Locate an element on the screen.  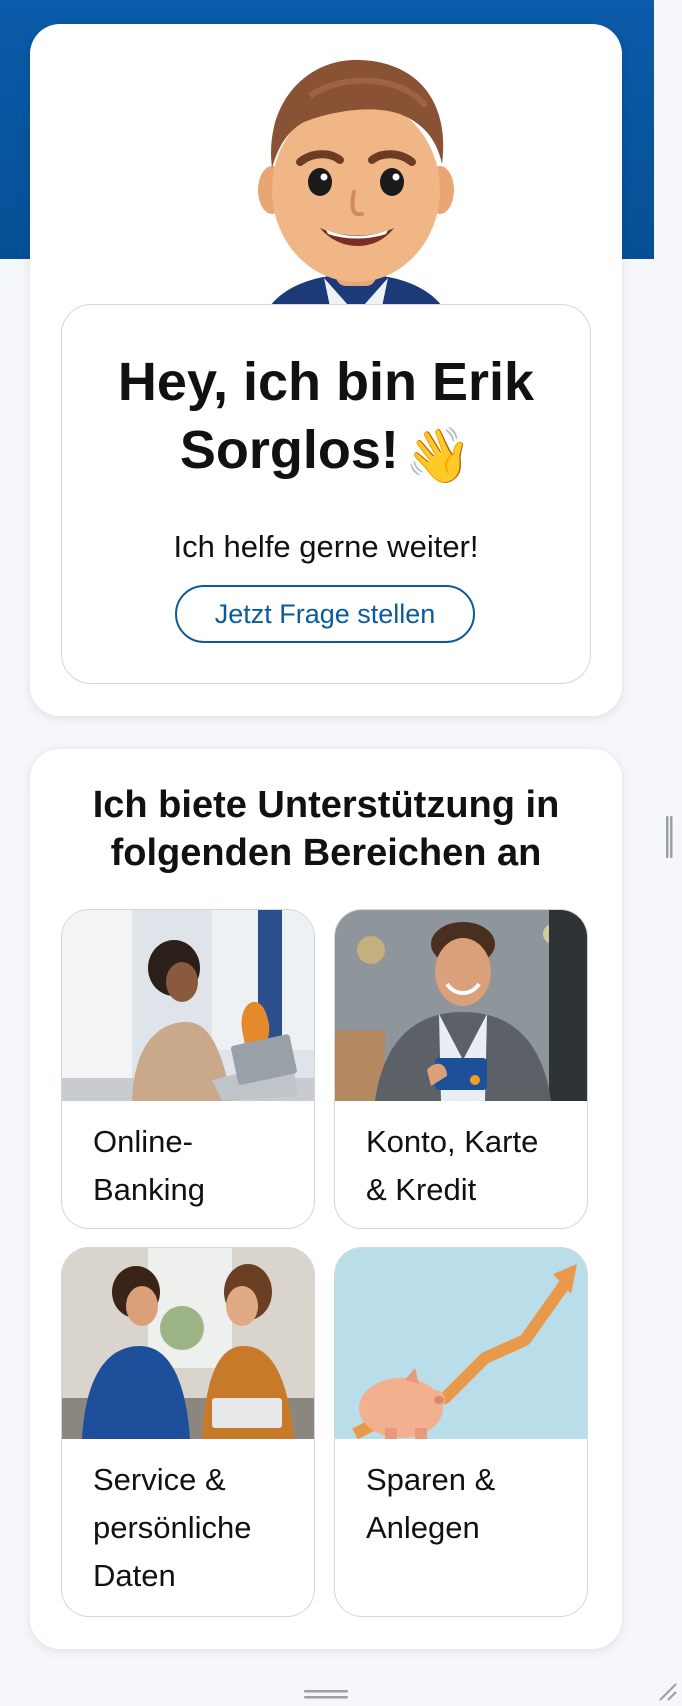
account-card-image is located at coordinates (461, 1005).